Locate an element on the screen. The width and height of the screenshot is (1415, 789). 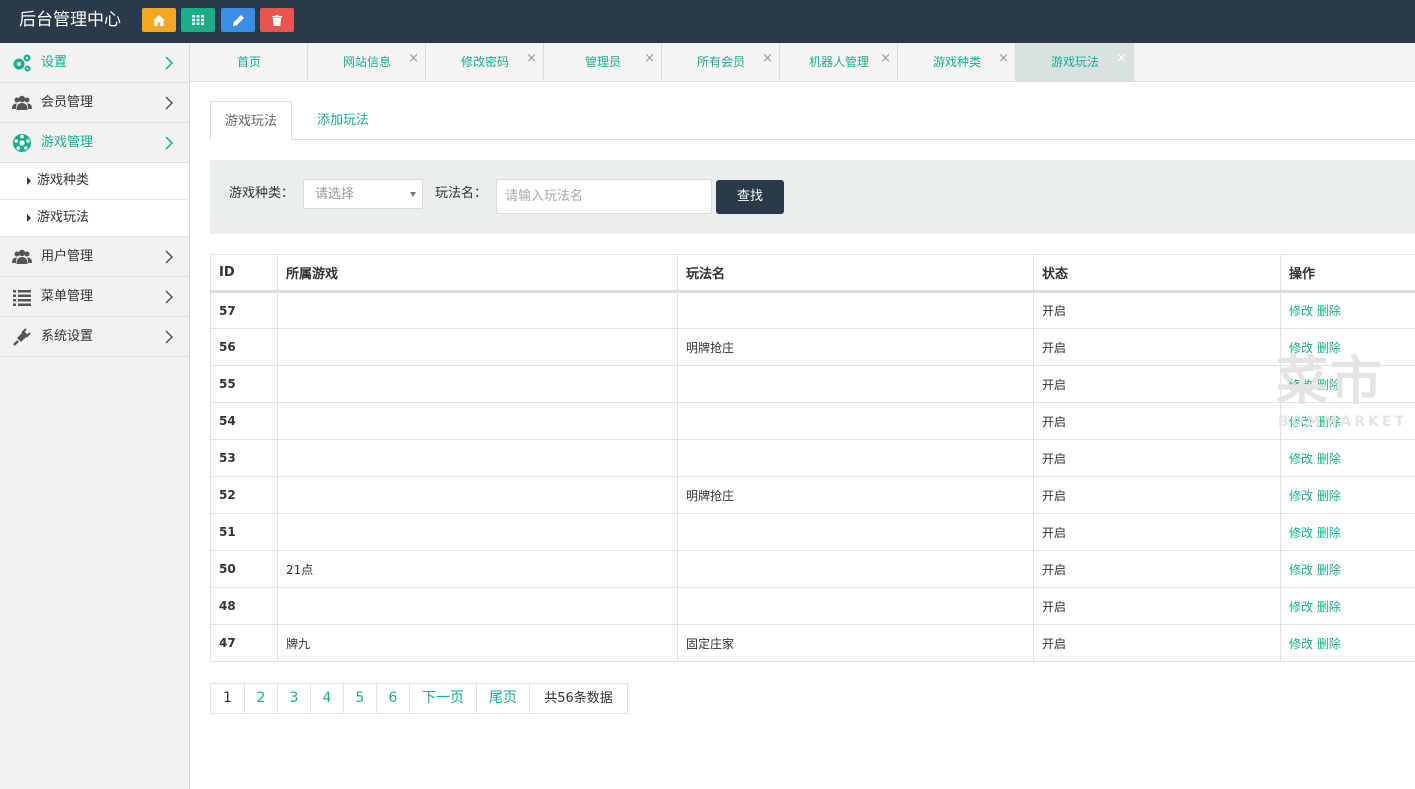
page-5-button: 5 is located at coordinates (360, 698).